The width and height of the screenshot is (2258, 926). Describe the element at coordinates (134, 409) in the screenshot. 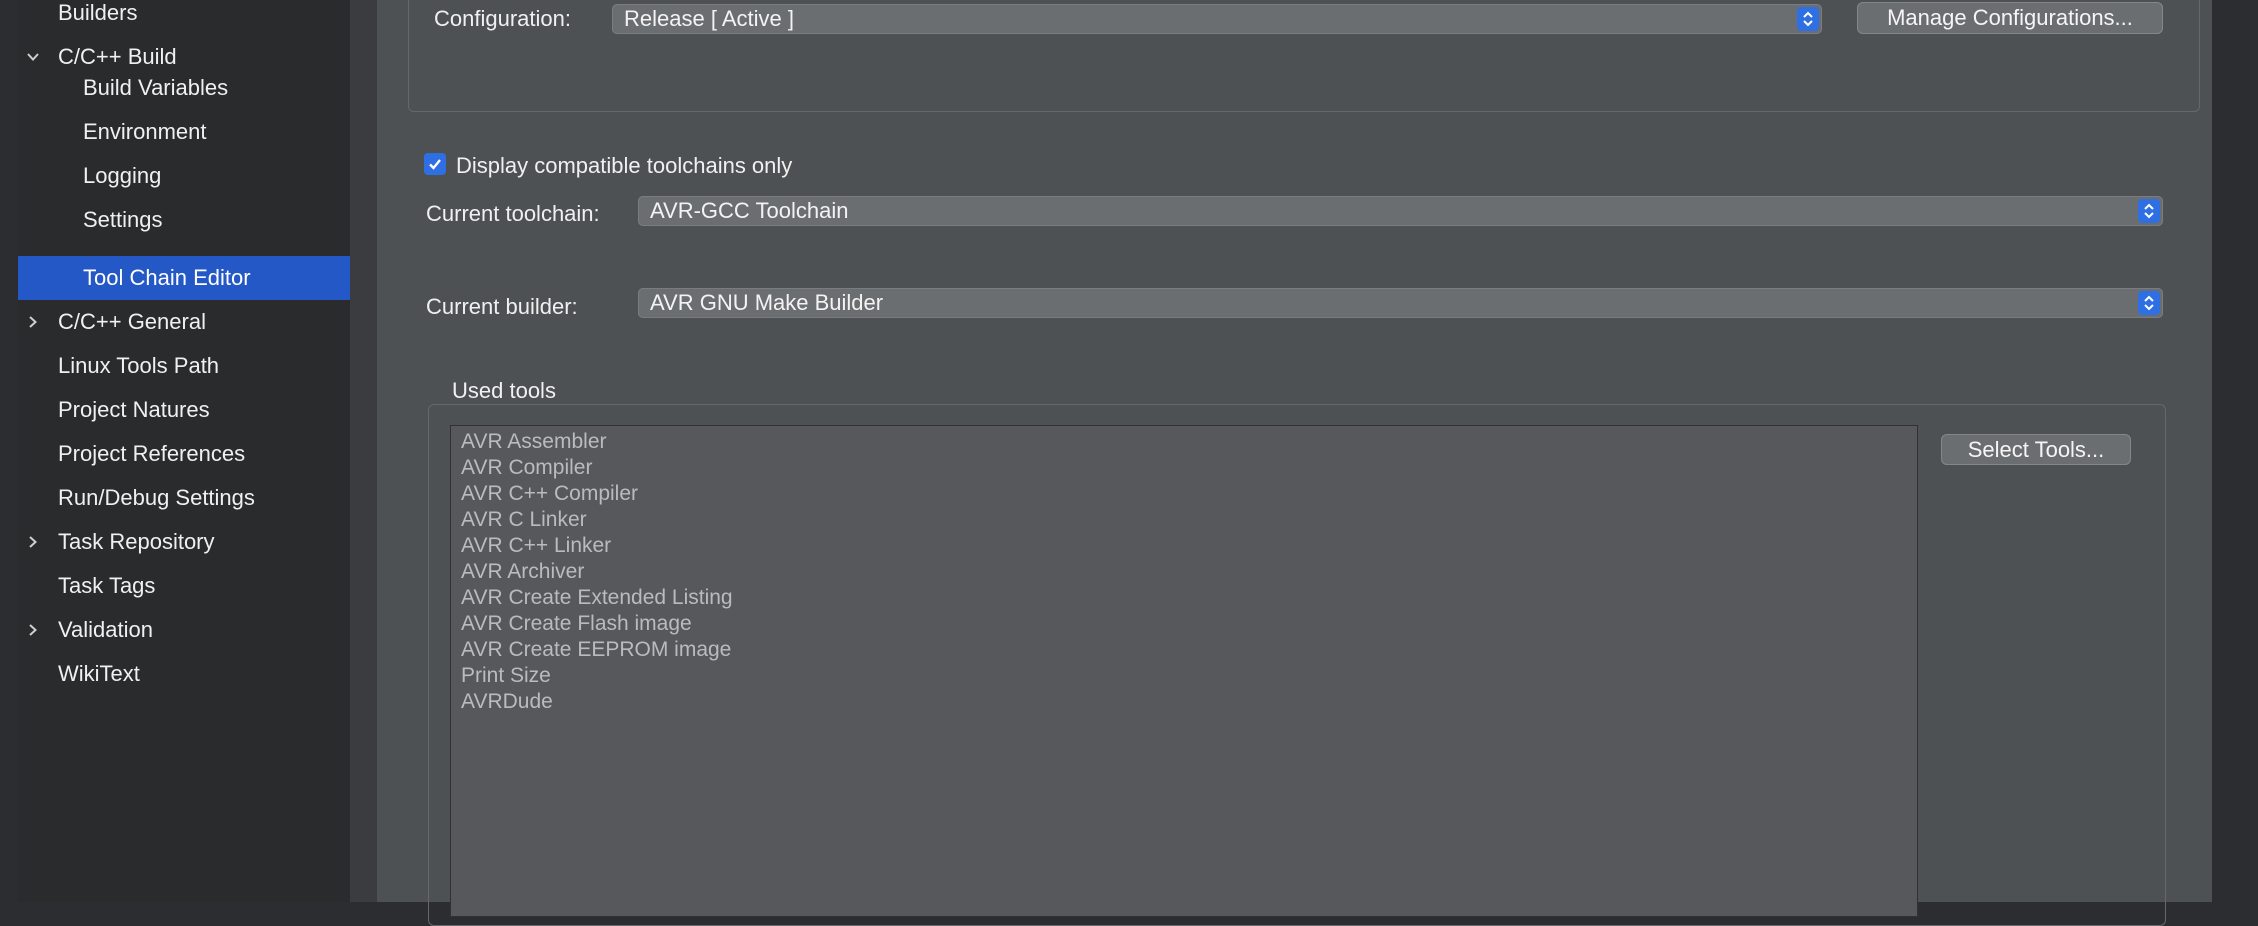

I see `sidebar-item-label: Project Natures` at that location.